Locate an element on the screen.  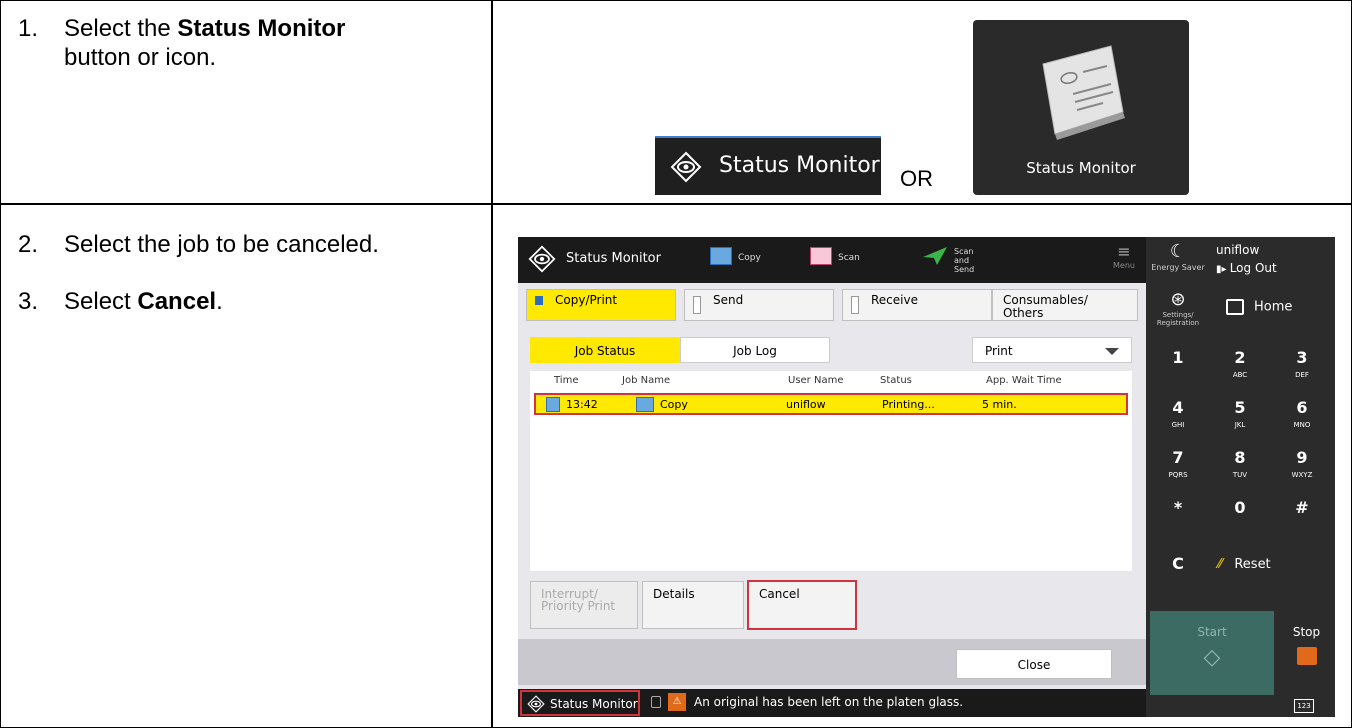
menu-button: ≡ Menu is located at coordinates (1124, 260).